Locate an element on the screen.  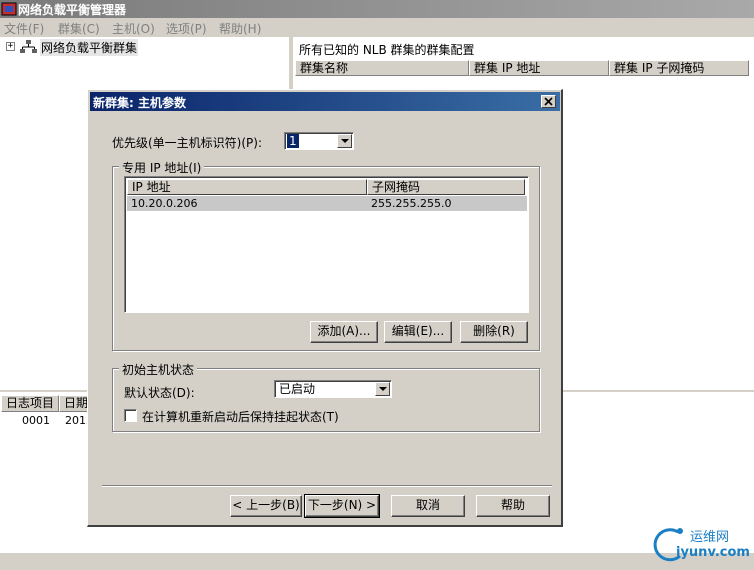
persist-suspend-checkbox is located at coordinates (130, 415).